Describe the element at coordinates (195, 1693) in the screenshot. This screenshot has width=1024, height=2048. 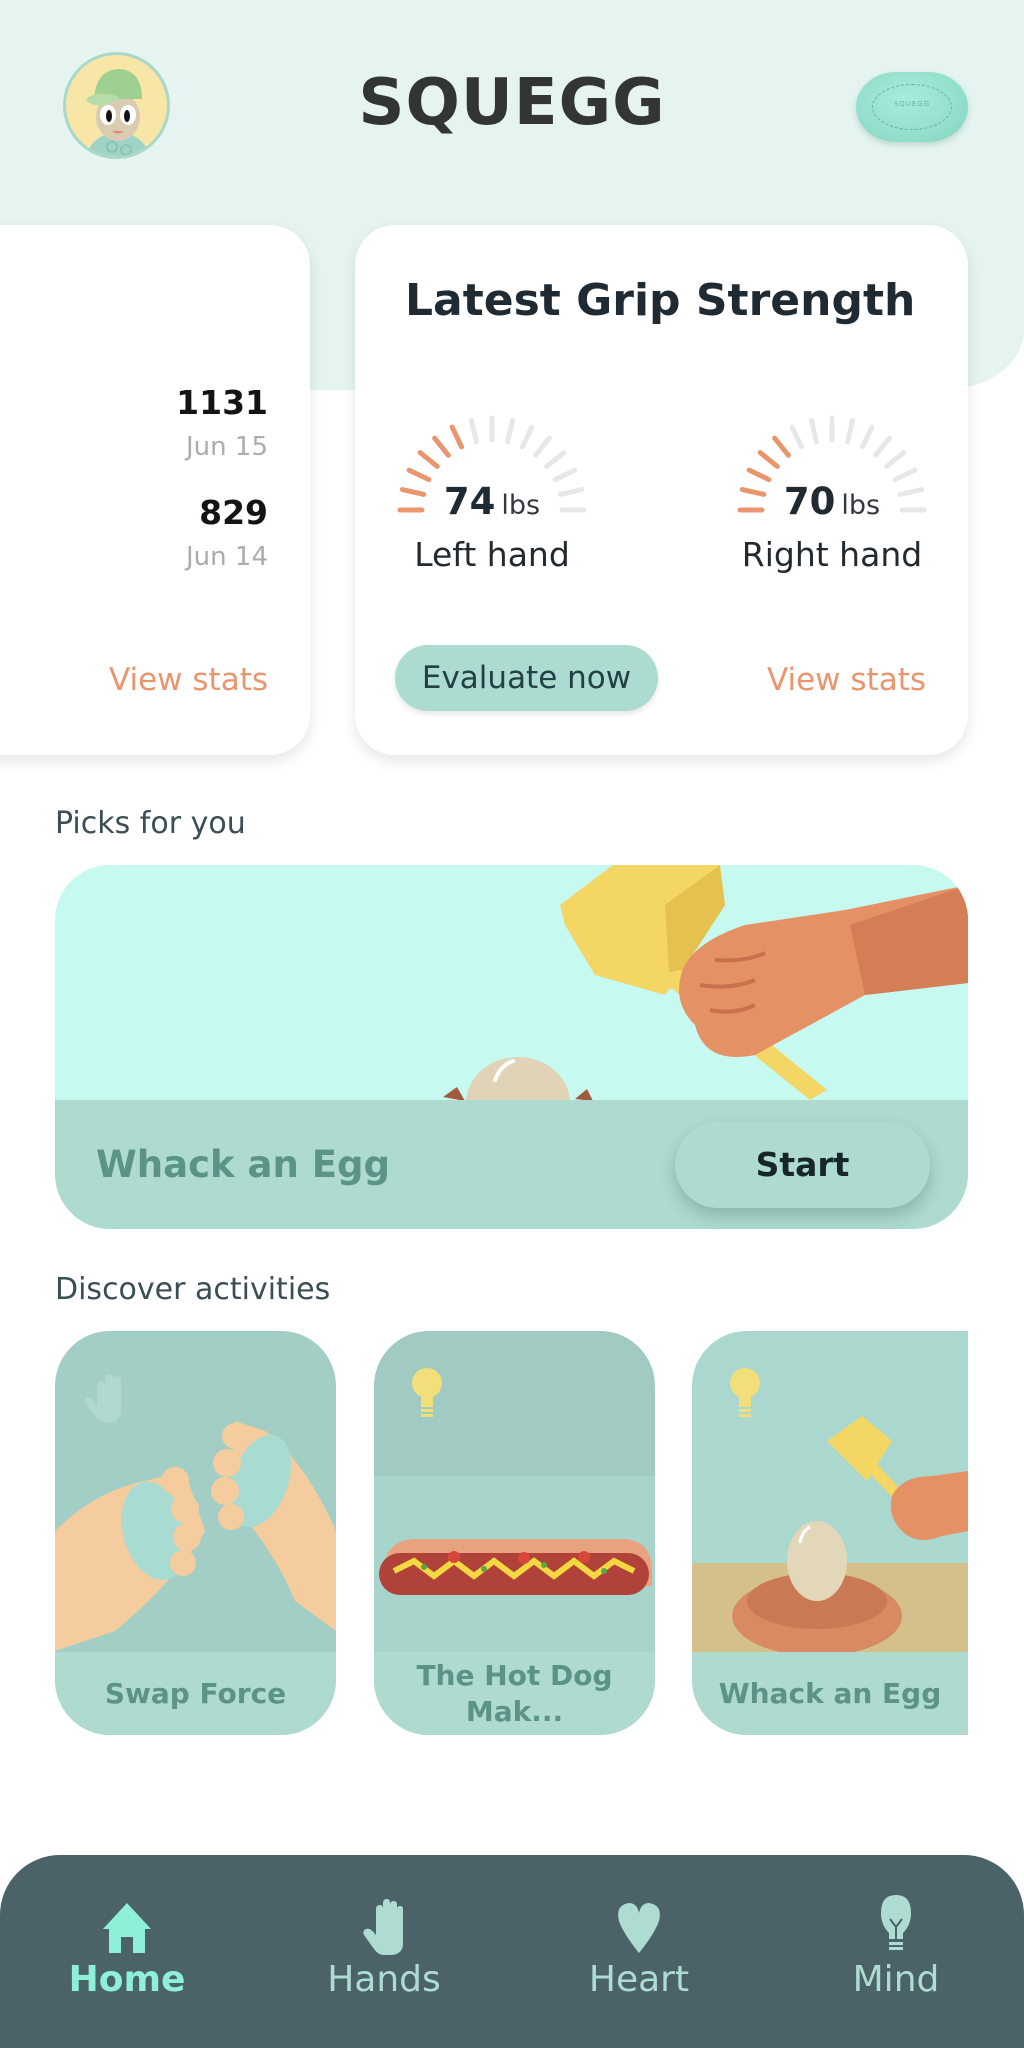
I see `activity-label: Swap Force` at that location.